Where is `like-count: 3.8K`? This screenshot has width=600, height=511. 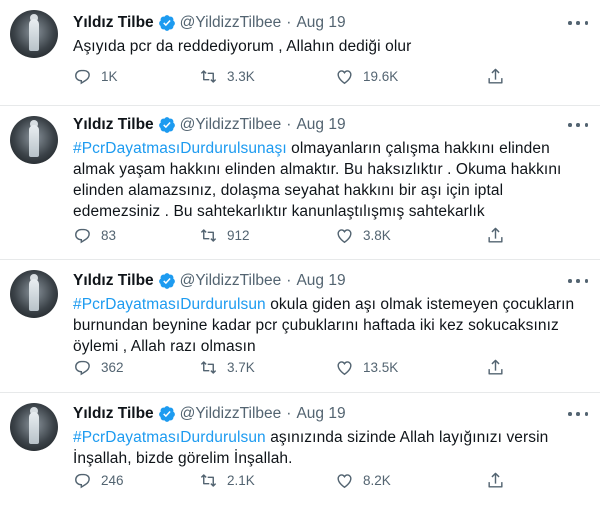
like-count: 3.8K is located at coordinates (377, 235).